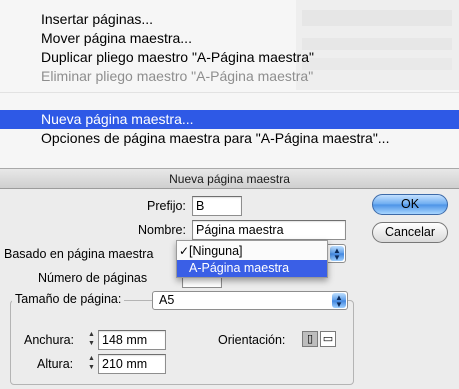  Describe the element at coordinates (252, 340) in the screenshot. I see `orientation-label: Orientación:` at that location.